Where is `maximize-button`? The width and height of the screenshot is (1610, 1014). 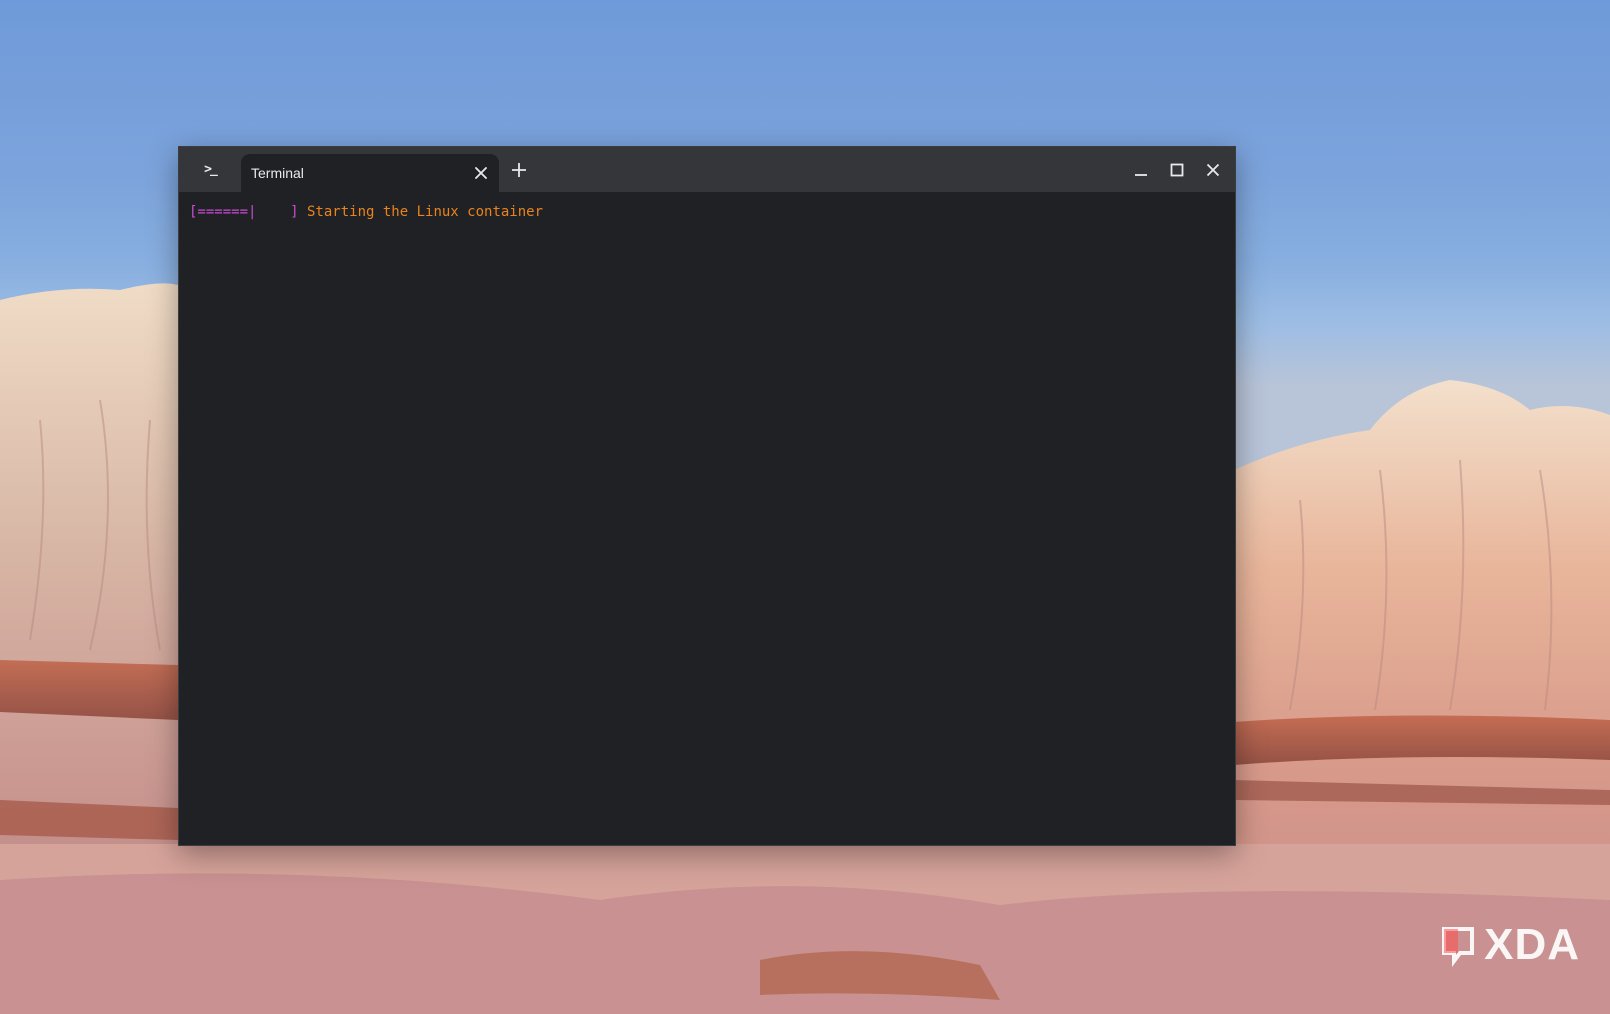
maximize-button is located at coordinates (1177, 170).